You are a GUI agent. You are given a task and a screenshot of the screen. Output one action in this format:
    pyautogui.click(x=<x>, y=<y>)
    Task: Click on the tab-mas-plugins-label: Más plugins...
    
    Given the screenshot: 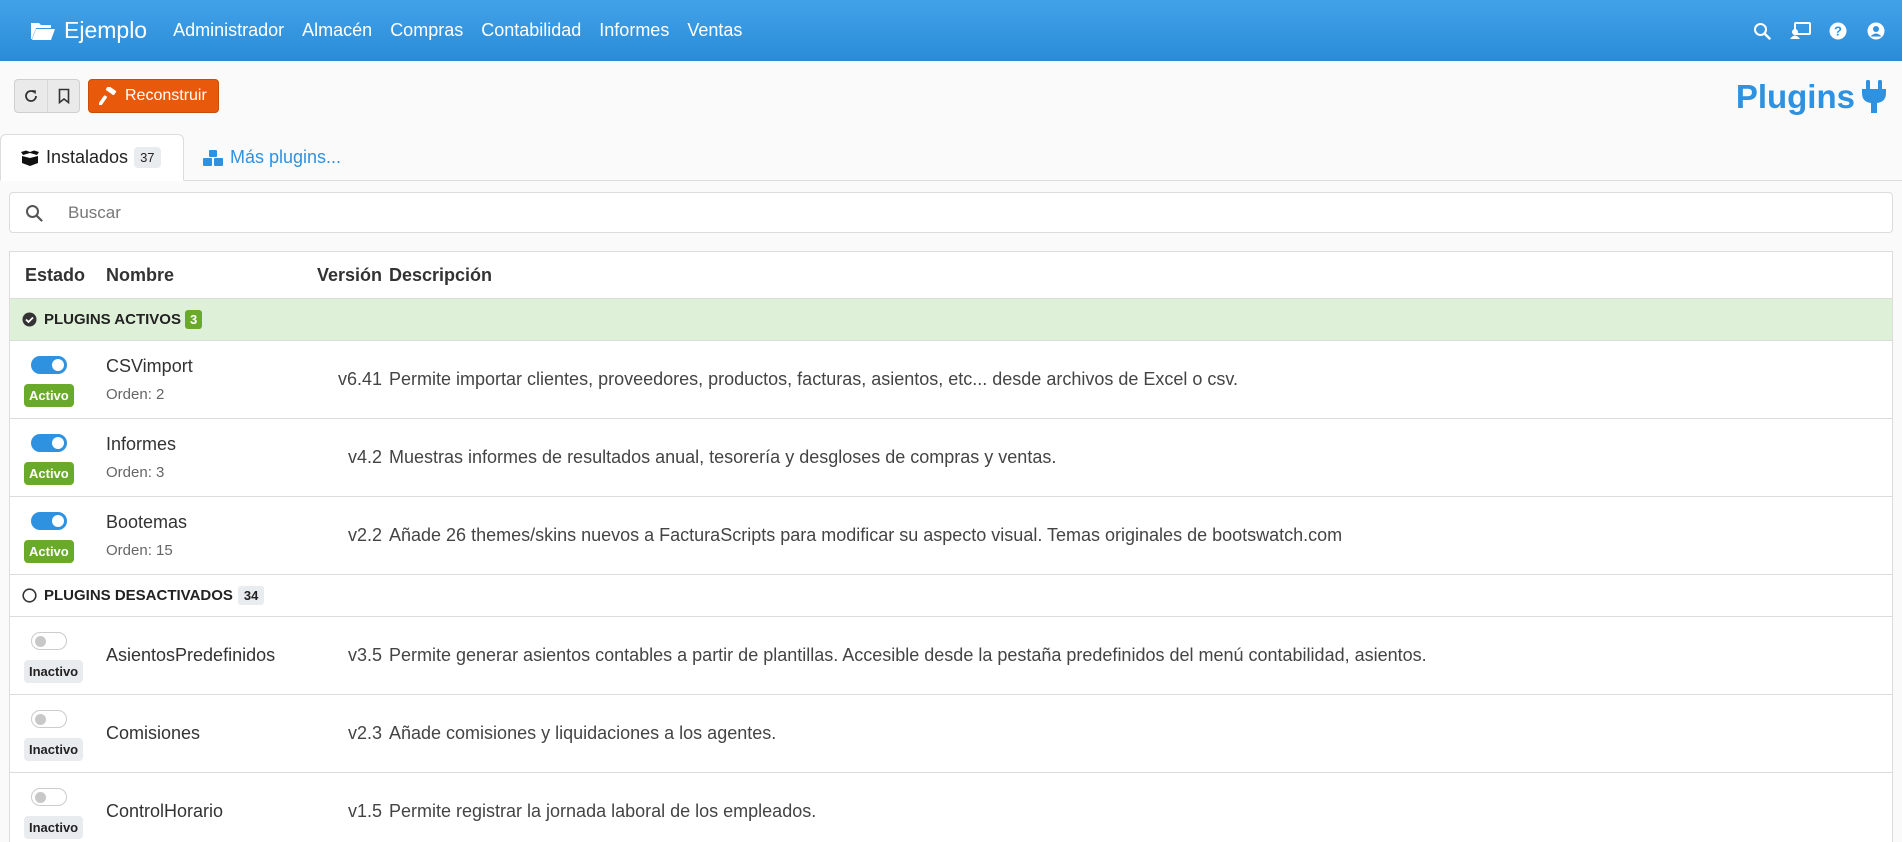 What is the action you would take?
    pyautogui.click(x=286, y=157)
    